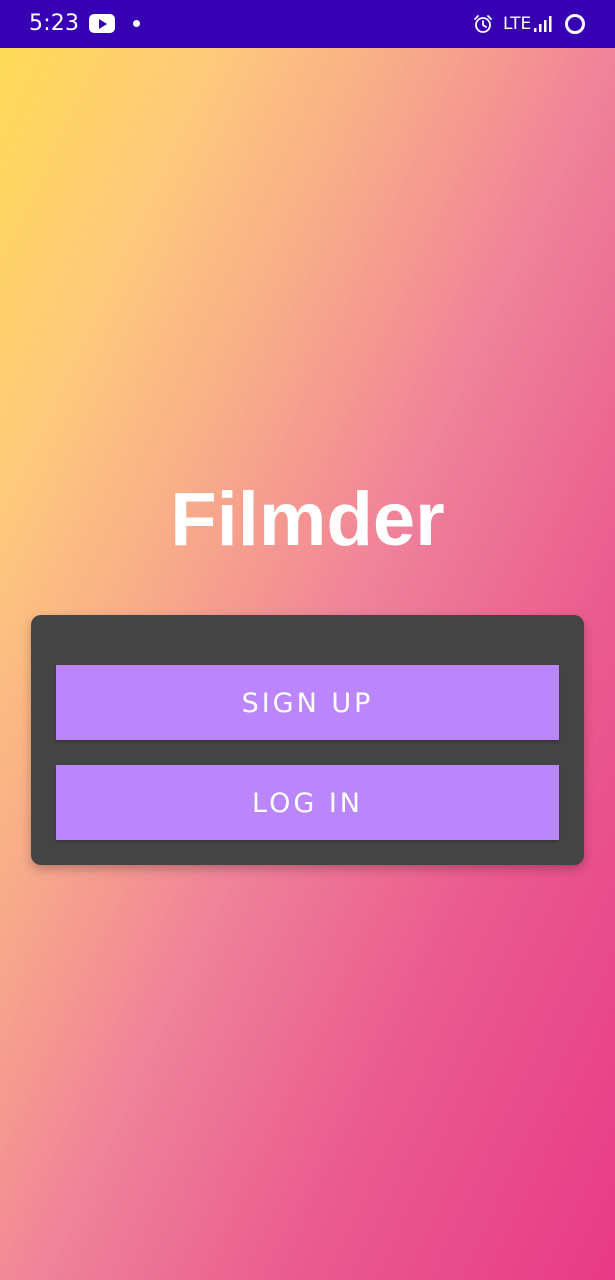 The width and height of the screenshot is (615, 1280). I want to click on sign-up-button: SIGN UP, so click(307, 702).